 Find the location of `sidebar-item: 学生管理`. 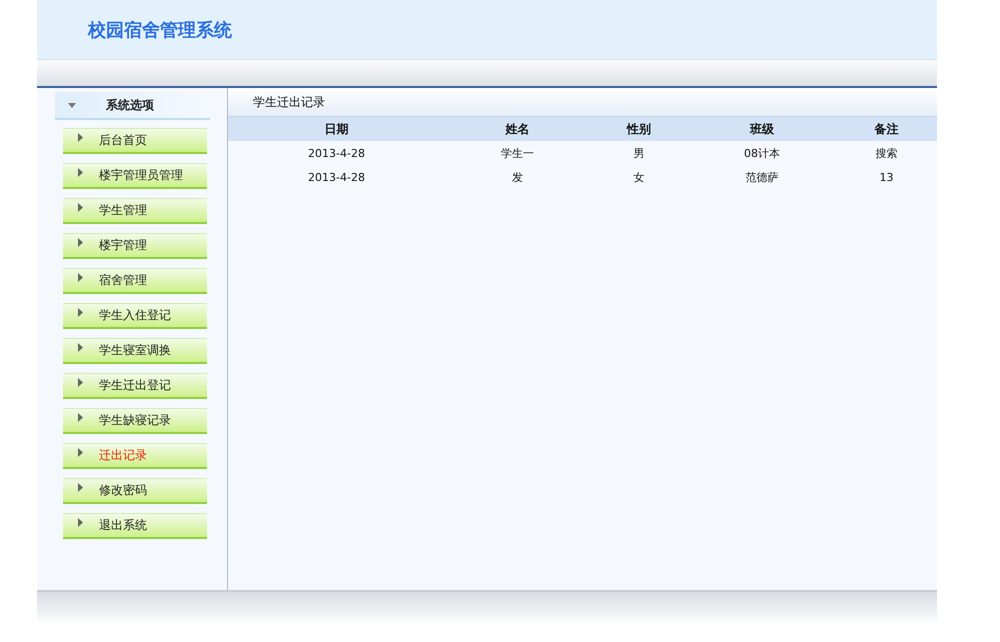

sidebar-item: 学生管理 is located at coordinates (135, 211).